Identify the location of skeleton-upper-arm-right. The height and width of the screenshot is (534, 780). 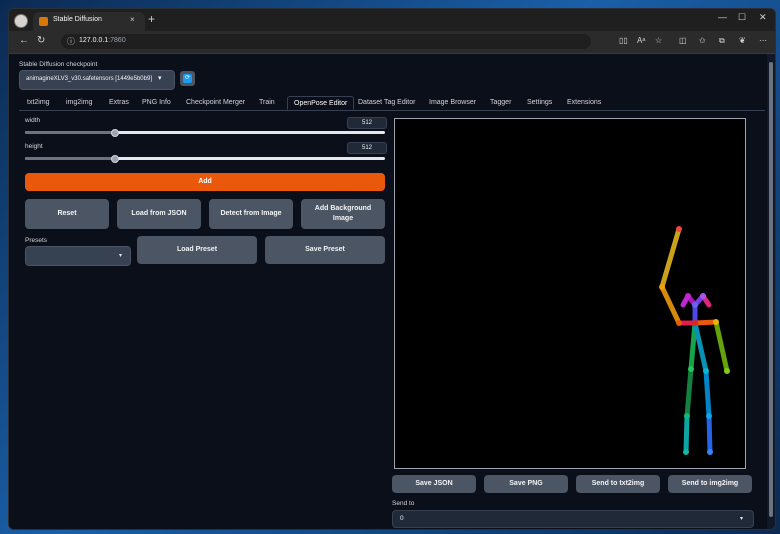
(670, 258).